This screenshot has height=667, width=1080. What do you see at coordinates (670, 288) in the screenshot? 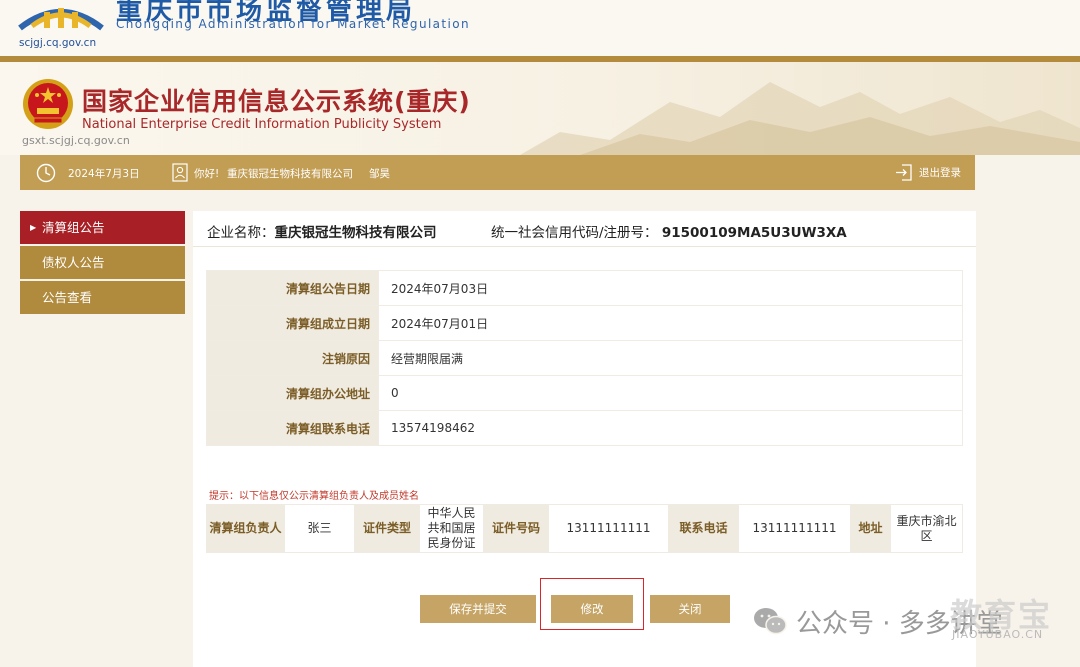
I see `notice-date-value: 2024年07月03日` at bounding box center [670, 288].